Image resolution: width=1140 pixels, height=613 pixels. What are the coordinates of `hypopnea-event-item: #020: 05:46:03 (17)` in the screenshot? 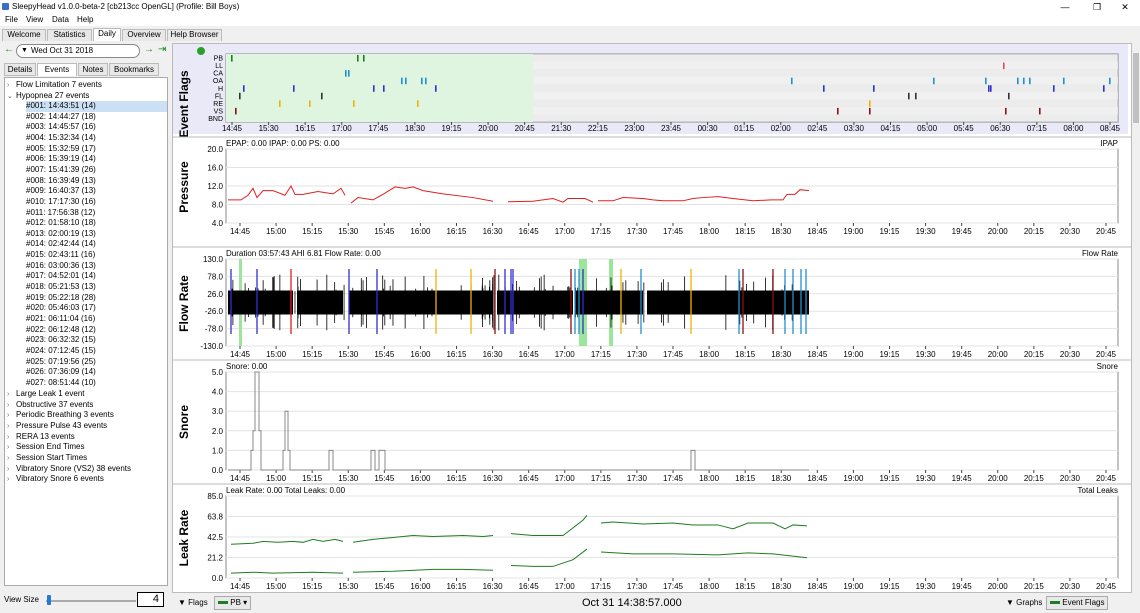 It's located at (96, 308).